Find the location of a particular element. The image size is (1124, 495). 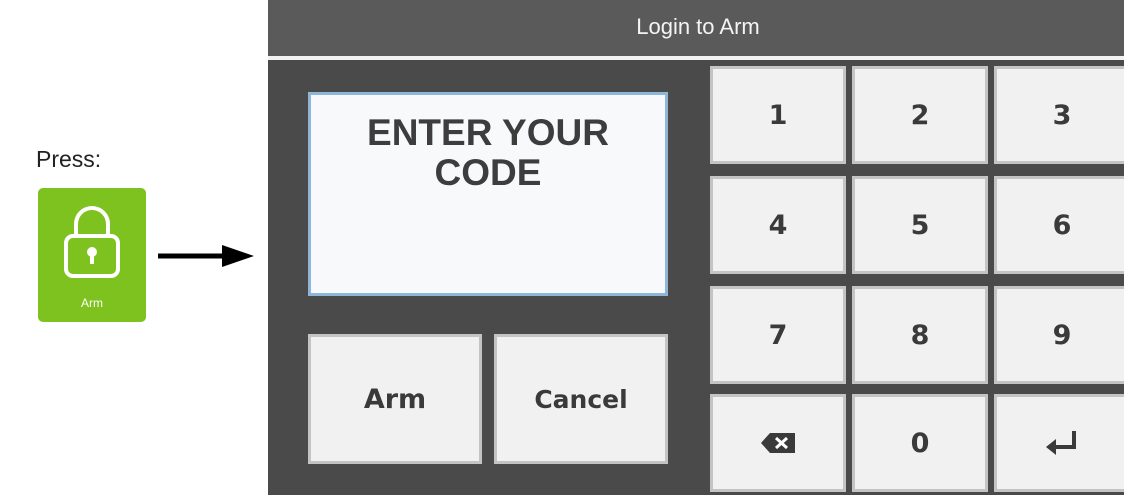

prompt-line-2: CODE is located at coordinates (488, 172).